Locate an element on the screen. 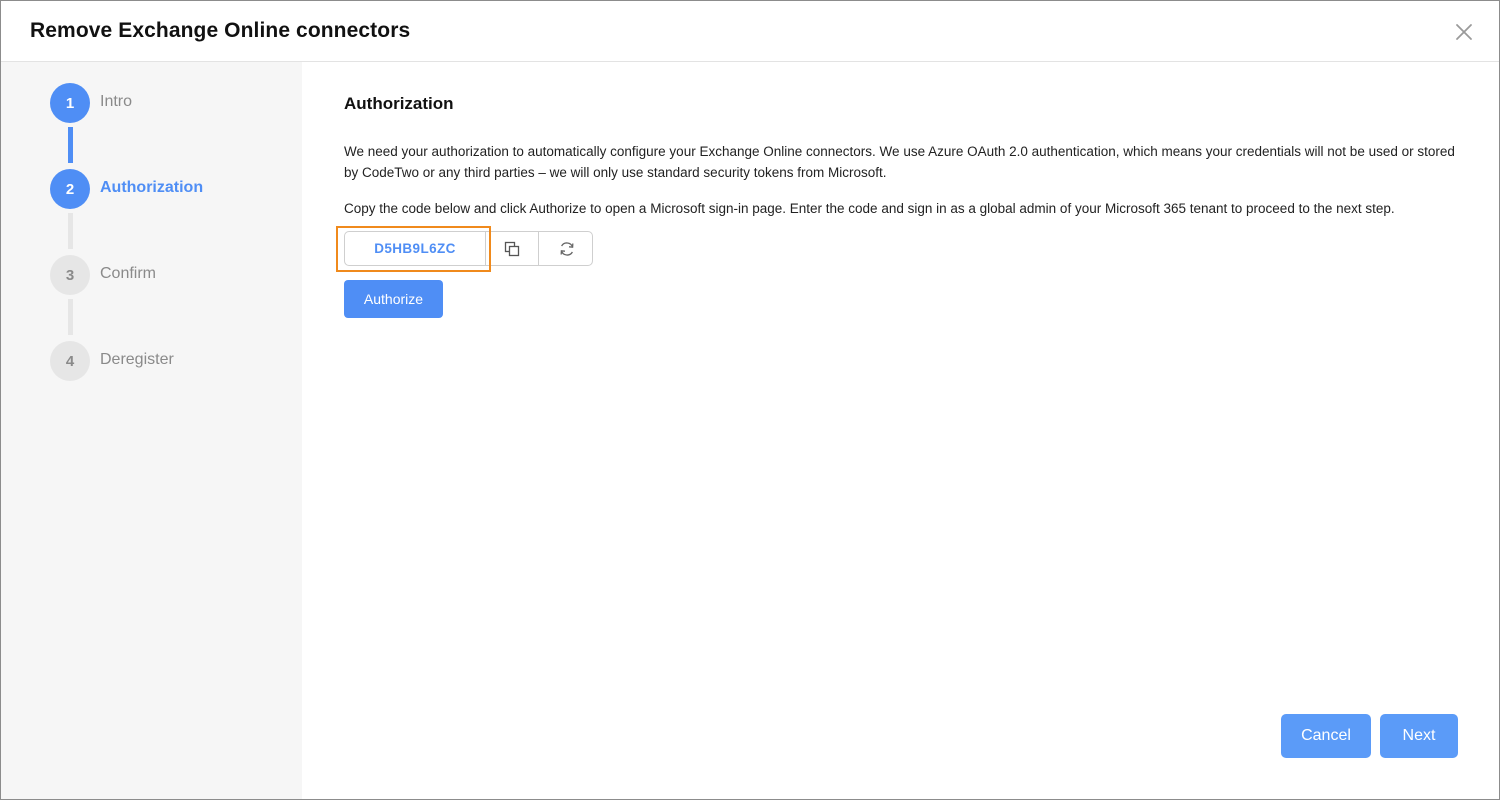 The image size is (1500, 800). step-label: Deregister is located at coordinates (137, 359).